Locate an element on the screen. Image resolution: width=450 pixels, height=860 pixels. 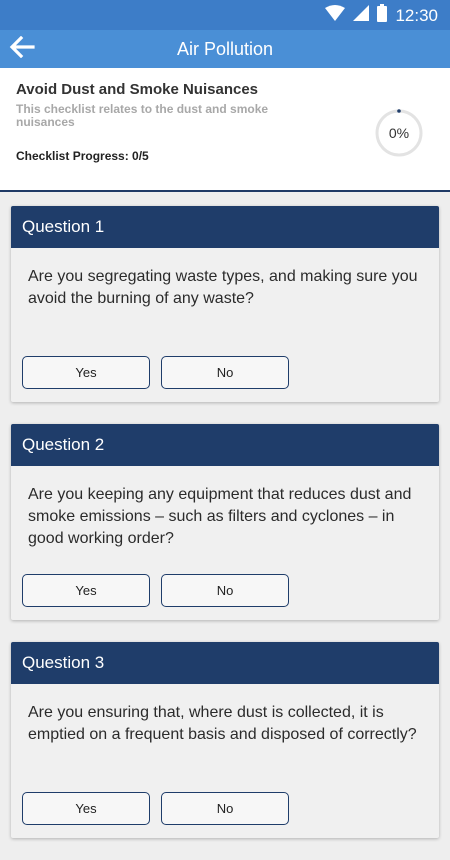
checklist-progress-label: Checklist Progress: 0/5 is located at coordinates (82, 156).